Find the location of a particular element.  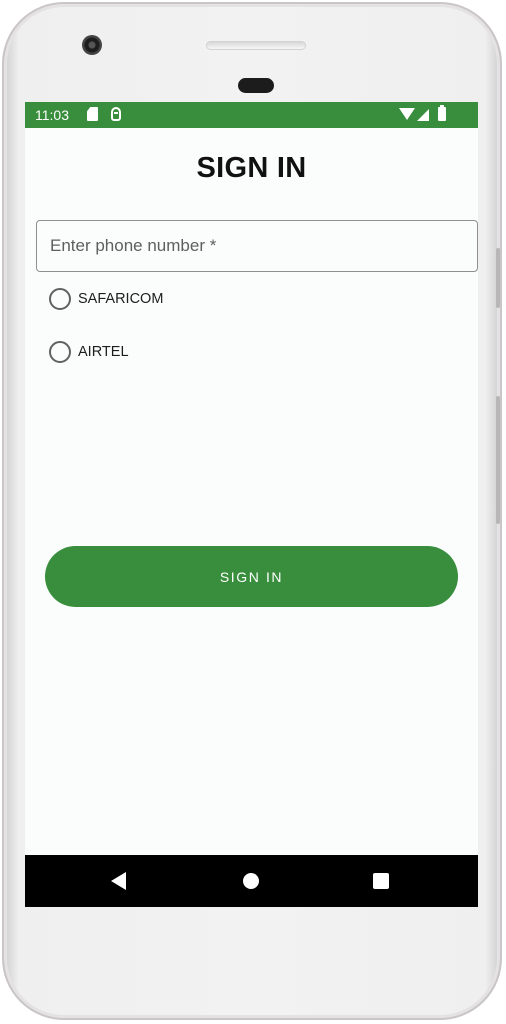

status-time: 11:03 is located at coordinates (52, 115).